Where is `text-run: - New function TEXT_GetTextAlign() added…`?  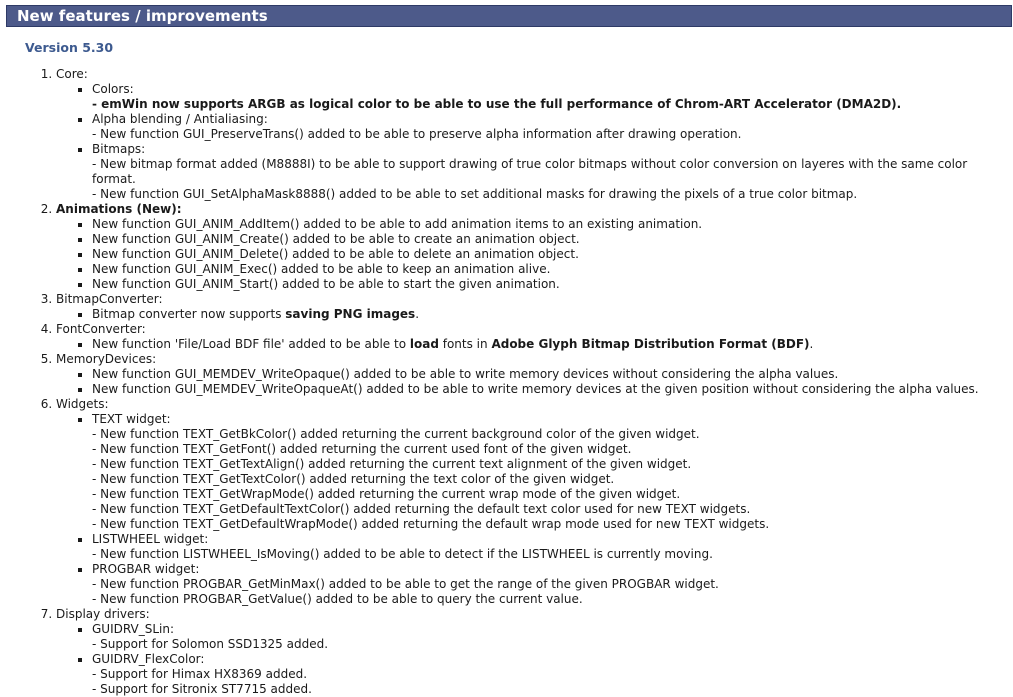 text-run: - New function TEXT_GetTextAlign() added… is located at coordinates (392, 464).